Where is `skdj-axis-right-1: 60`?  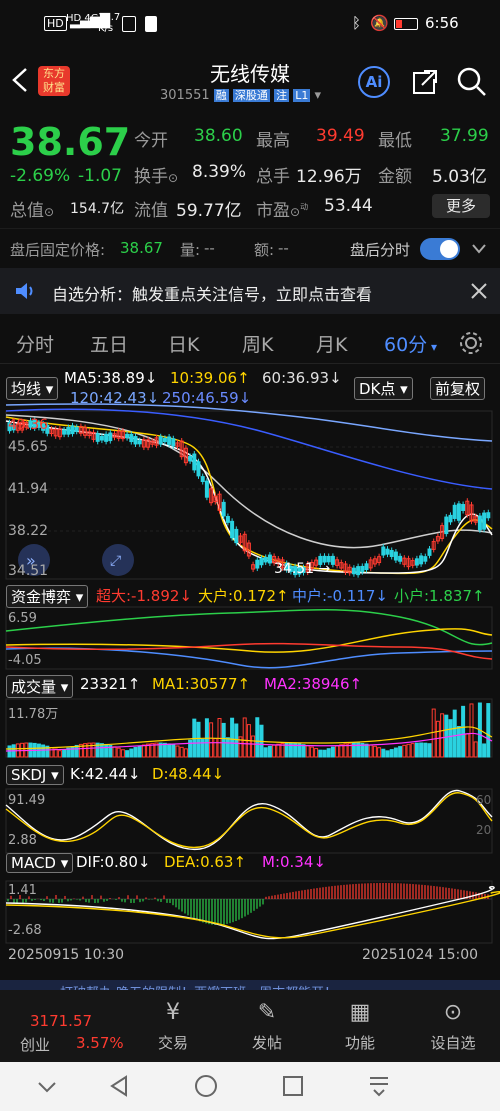
skdj-axis-right-1: 60 is located at coordinates (484, 800).